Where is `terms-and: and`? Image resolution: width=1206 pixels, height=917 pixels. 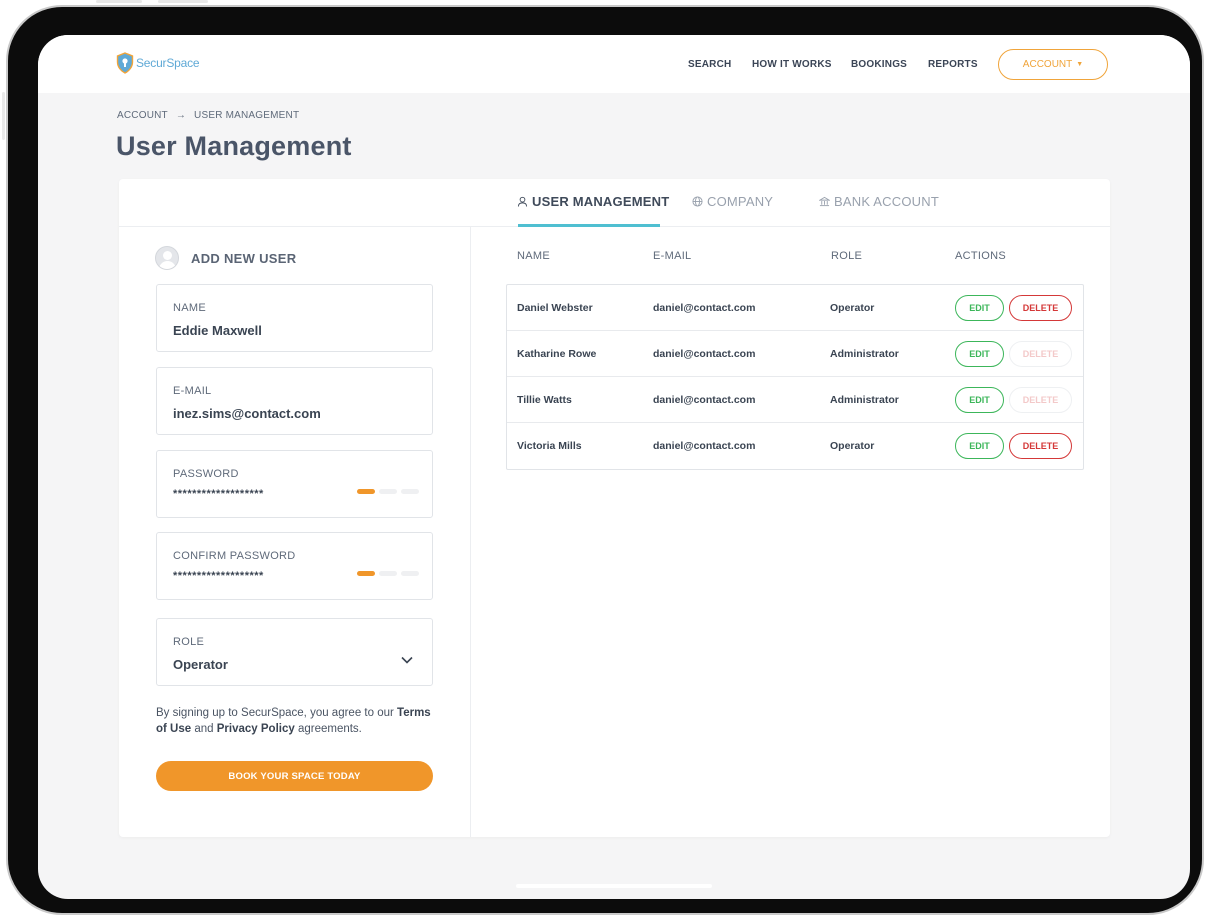 terms-and: and is located at coordinates (204, 729).